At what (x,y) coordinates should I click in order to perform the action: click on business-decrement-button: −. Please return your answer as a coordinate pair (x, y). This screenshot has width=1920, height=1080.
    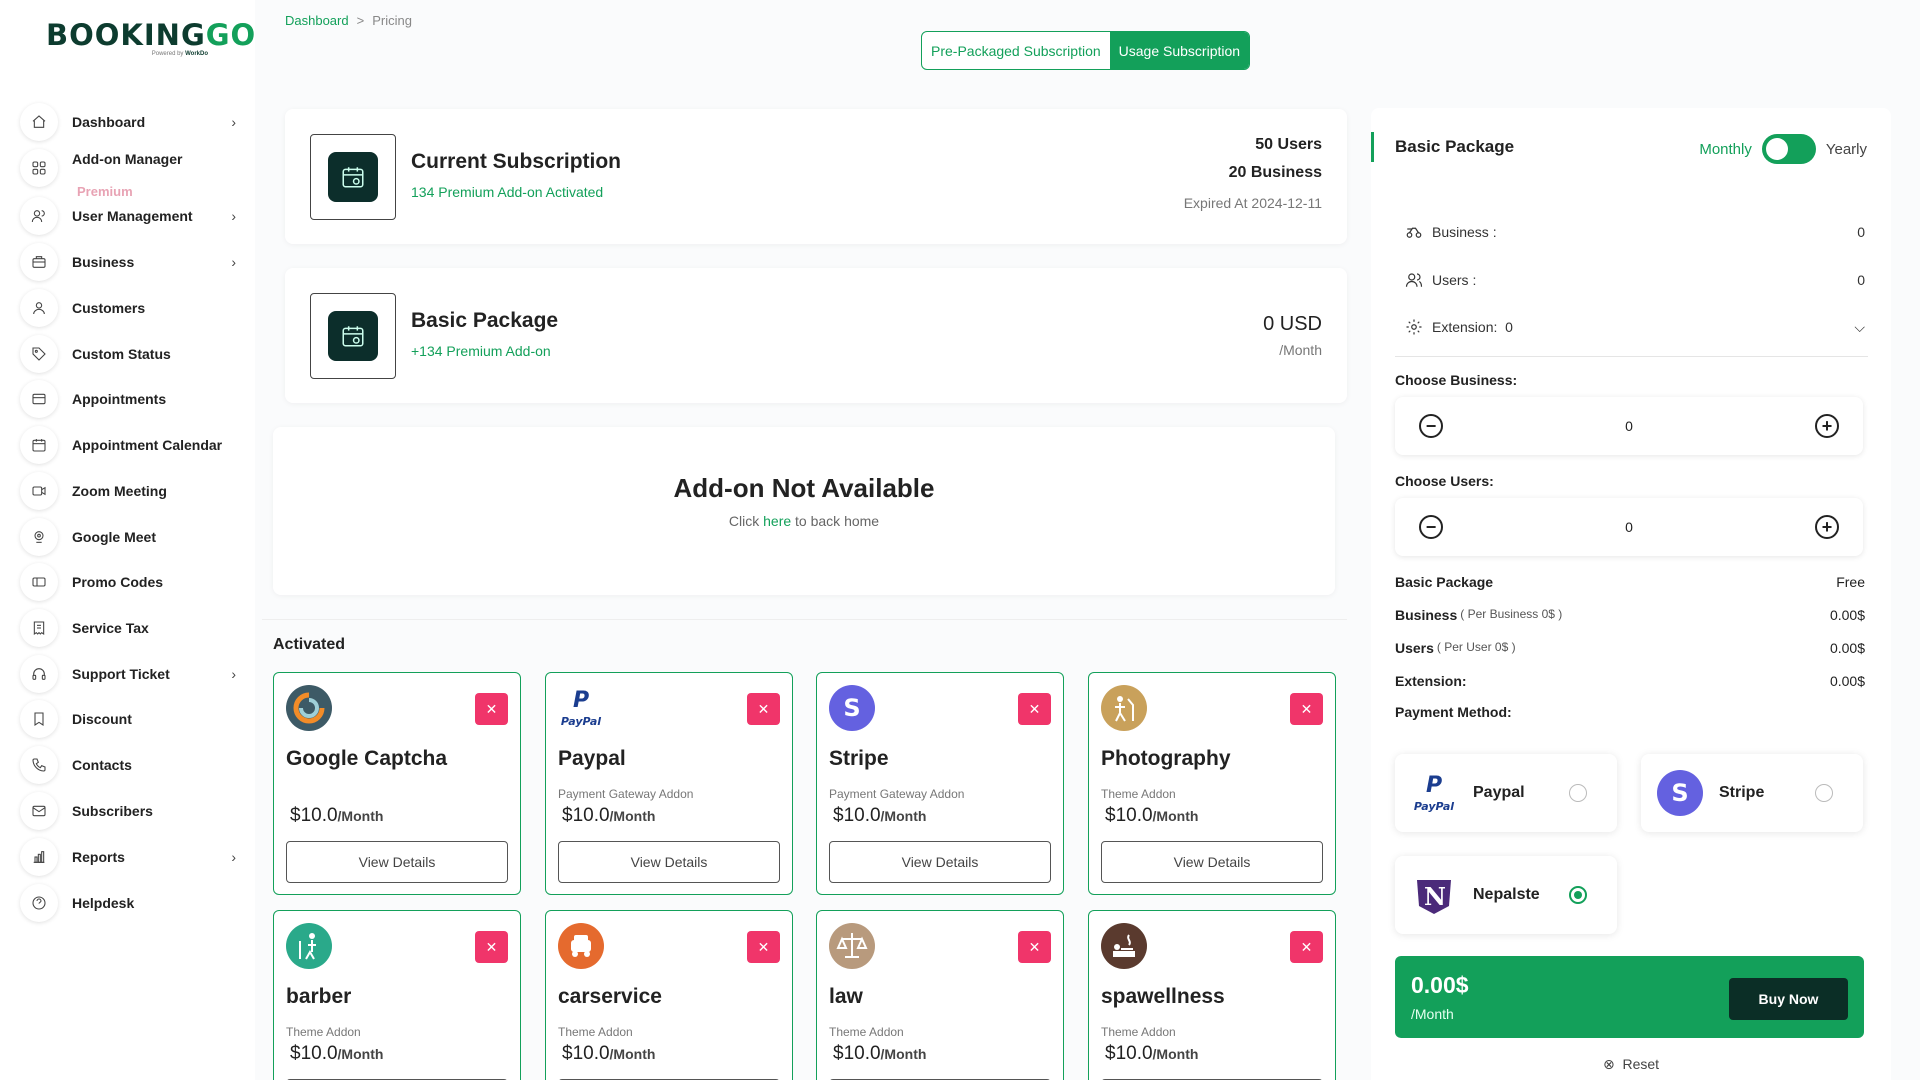
    Looking at the image, I should click on (1431, 426).